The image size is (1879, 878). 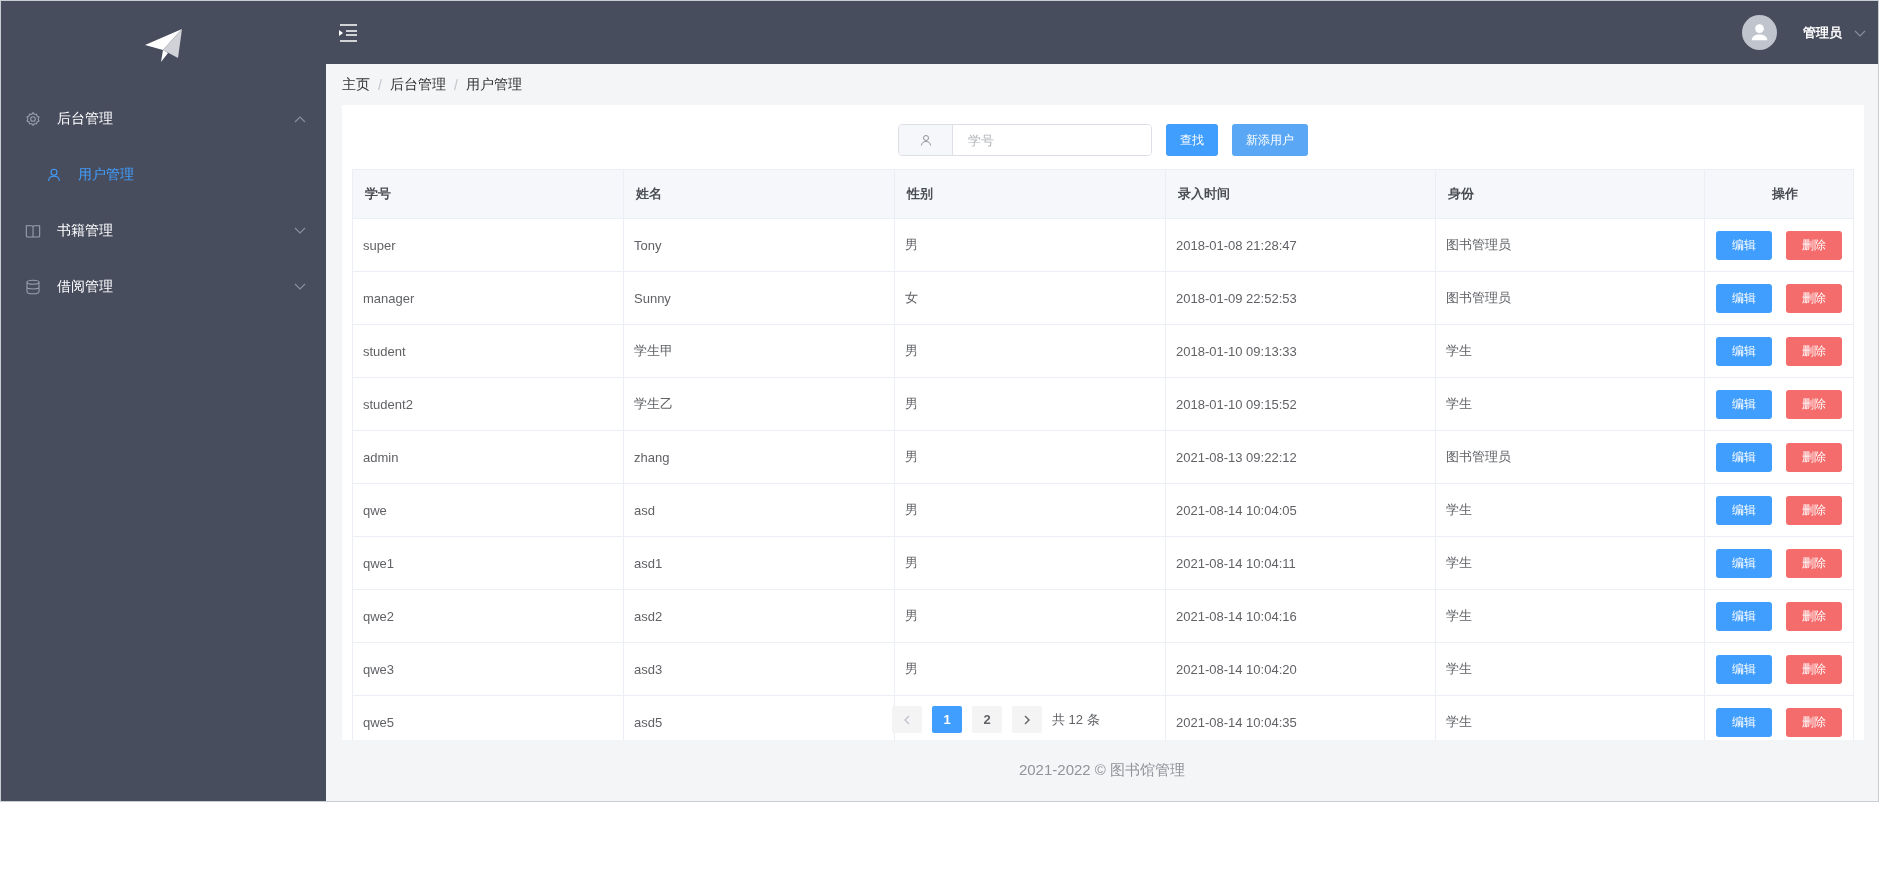 I want to click on breadcrumb-item: 后台管理, so click(x=417, y=84).